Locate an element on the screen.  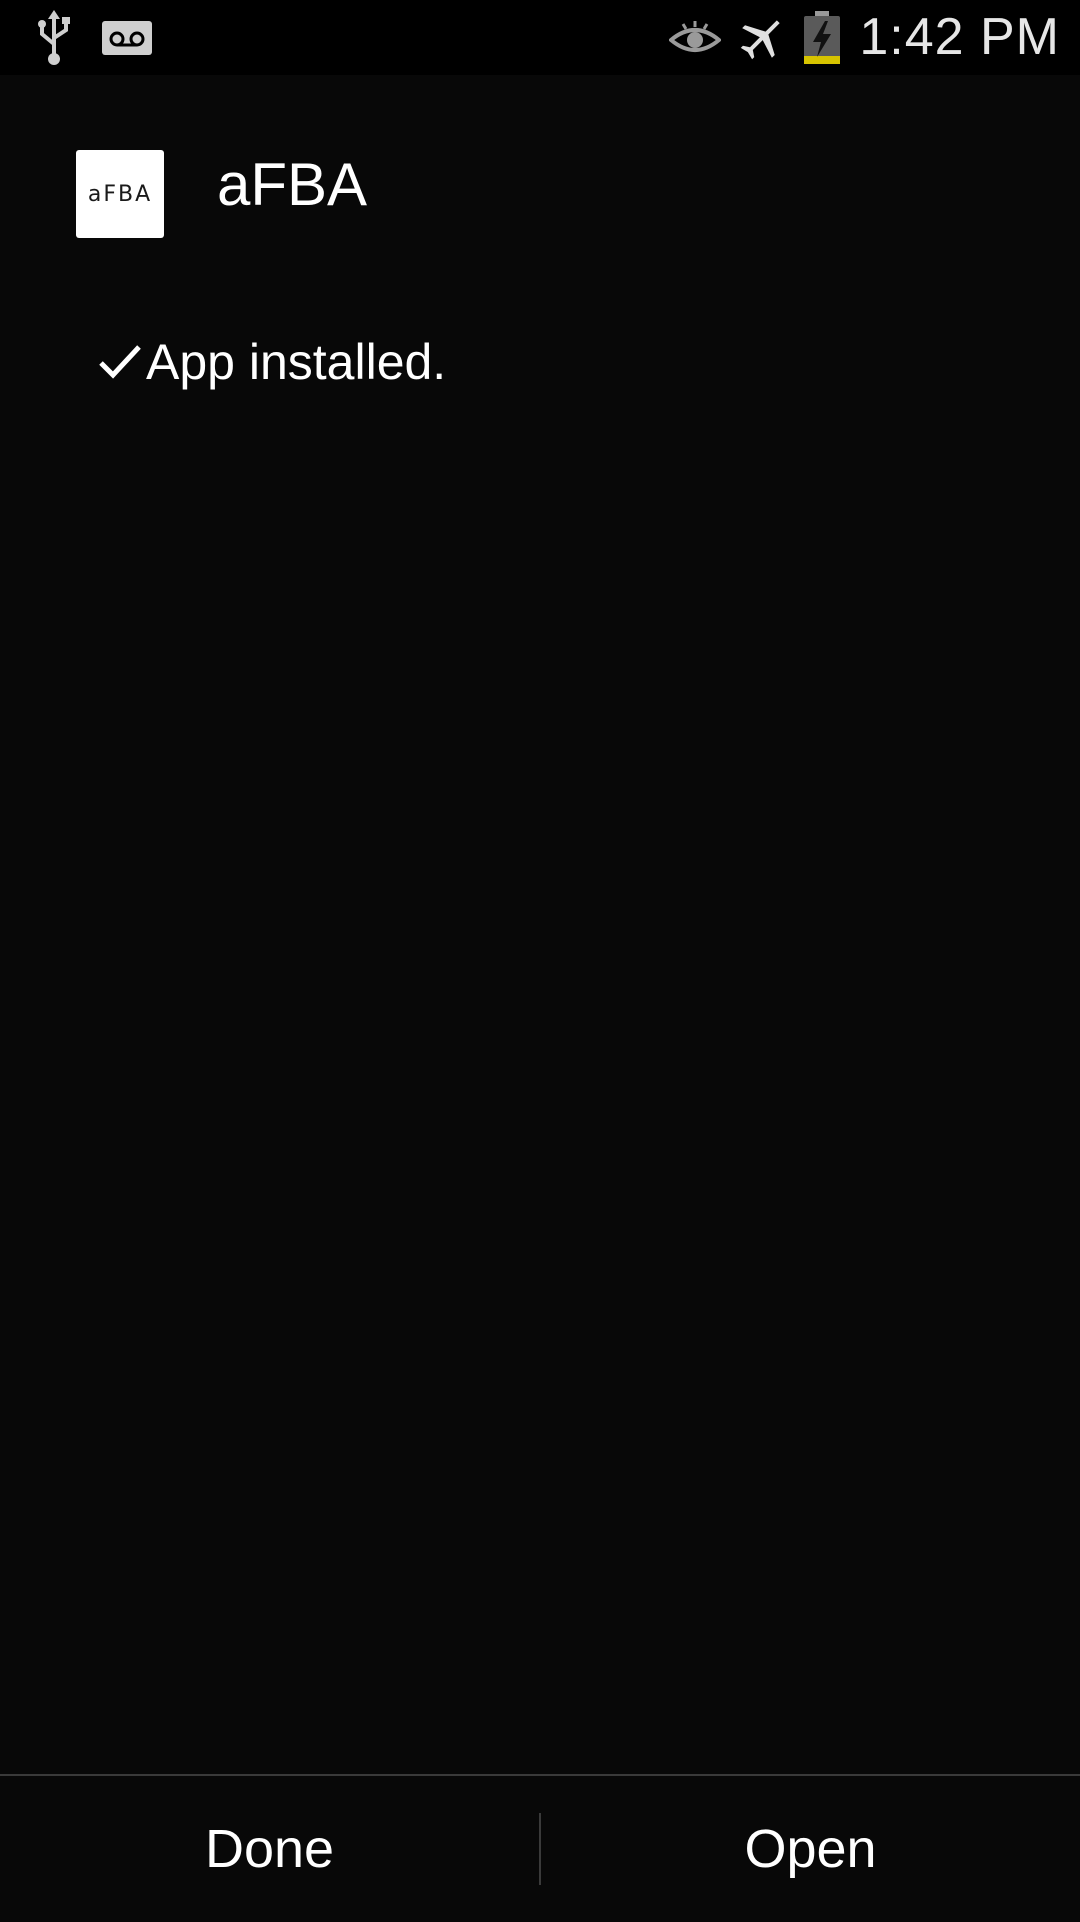
open-button: Open is located at coordinates (810, 1849).